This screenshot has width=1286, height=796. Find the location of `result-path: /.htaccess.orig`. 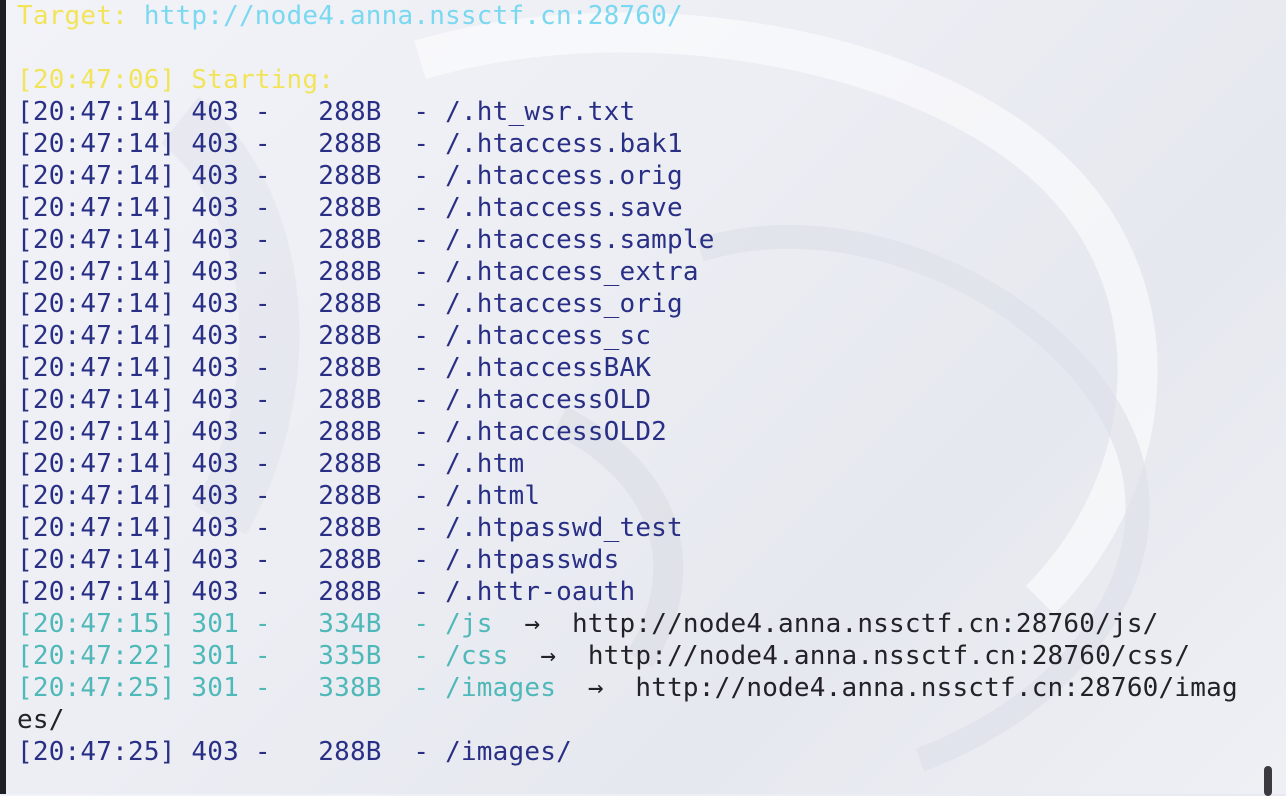

result-path: /.htaccess.orig is located at coordinates (564, 176).